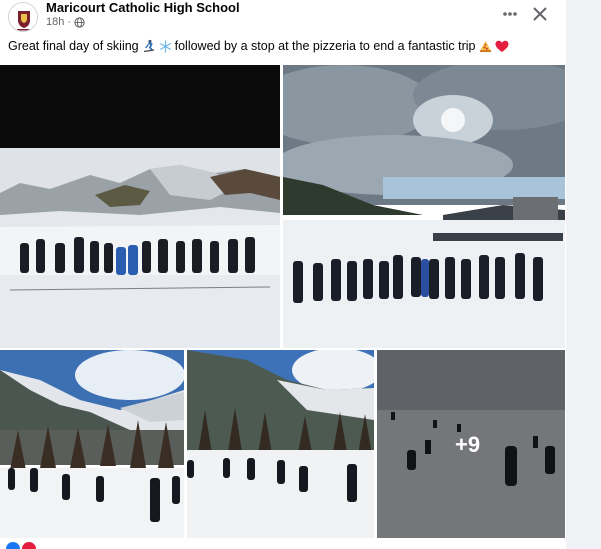  I want to click on close-icon, so click(540, 14).